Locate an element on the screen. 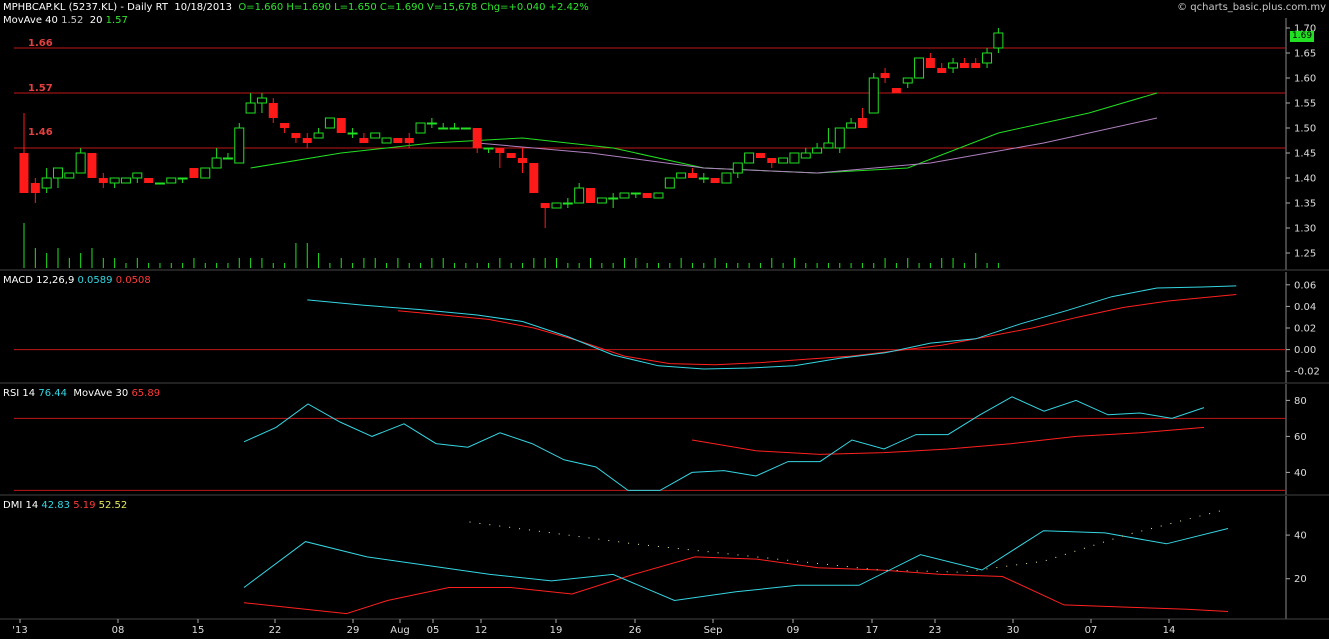 Image resolution: width=1329 pixels, height=639 pixels. macd-y-tick-label: 0.00 is located at coordinates (1305, 350).